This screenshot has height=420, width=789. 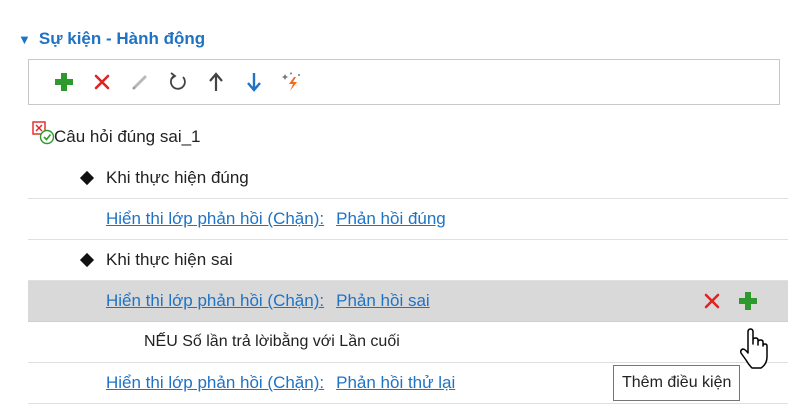 I want to click on edit-button, so click(x=140, y=82).